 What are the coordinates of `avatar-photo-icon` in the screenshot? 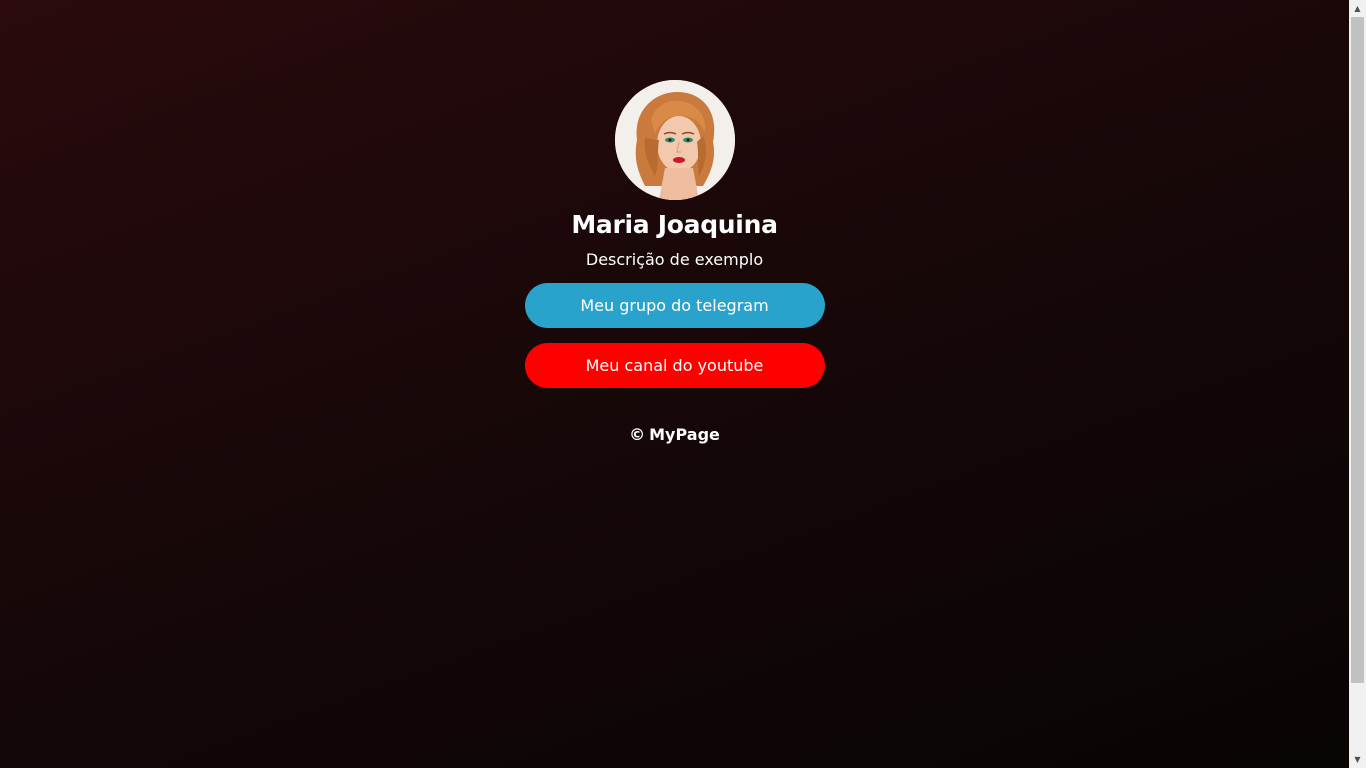 It's located at (674, 140).